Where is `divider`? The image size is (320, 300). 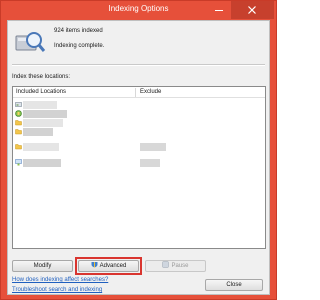 divider is located at coordinates (138, 65).